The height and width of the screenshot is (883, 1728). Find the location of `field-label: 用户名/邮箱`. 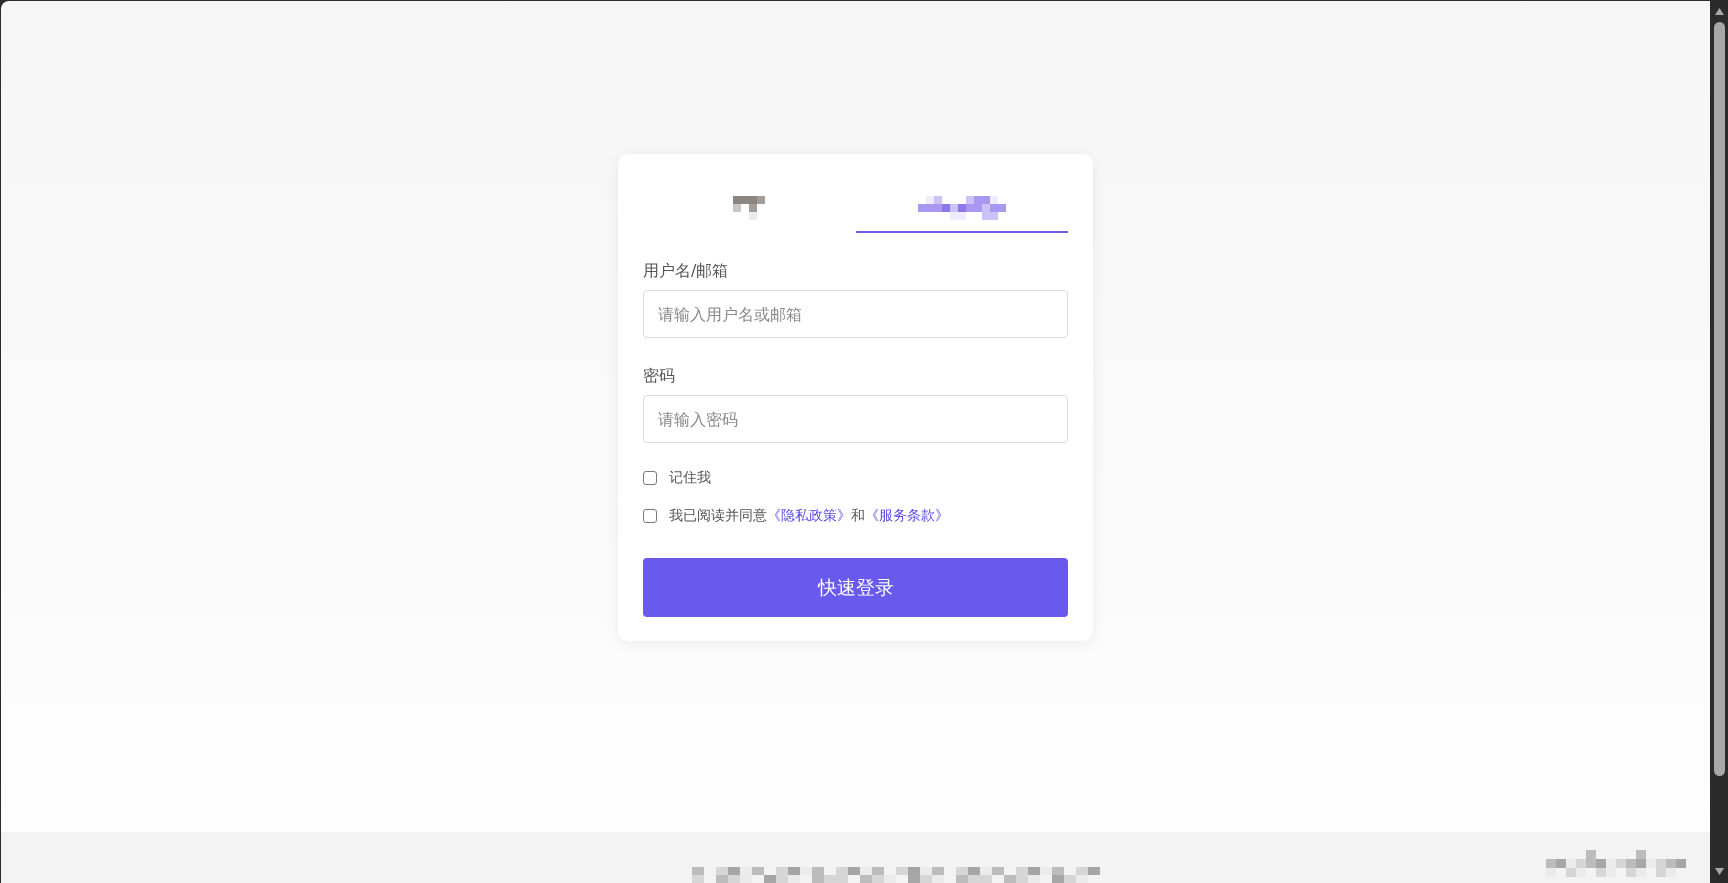

field-label: 用户名/邮箱 is located at coordinates (686, 271).